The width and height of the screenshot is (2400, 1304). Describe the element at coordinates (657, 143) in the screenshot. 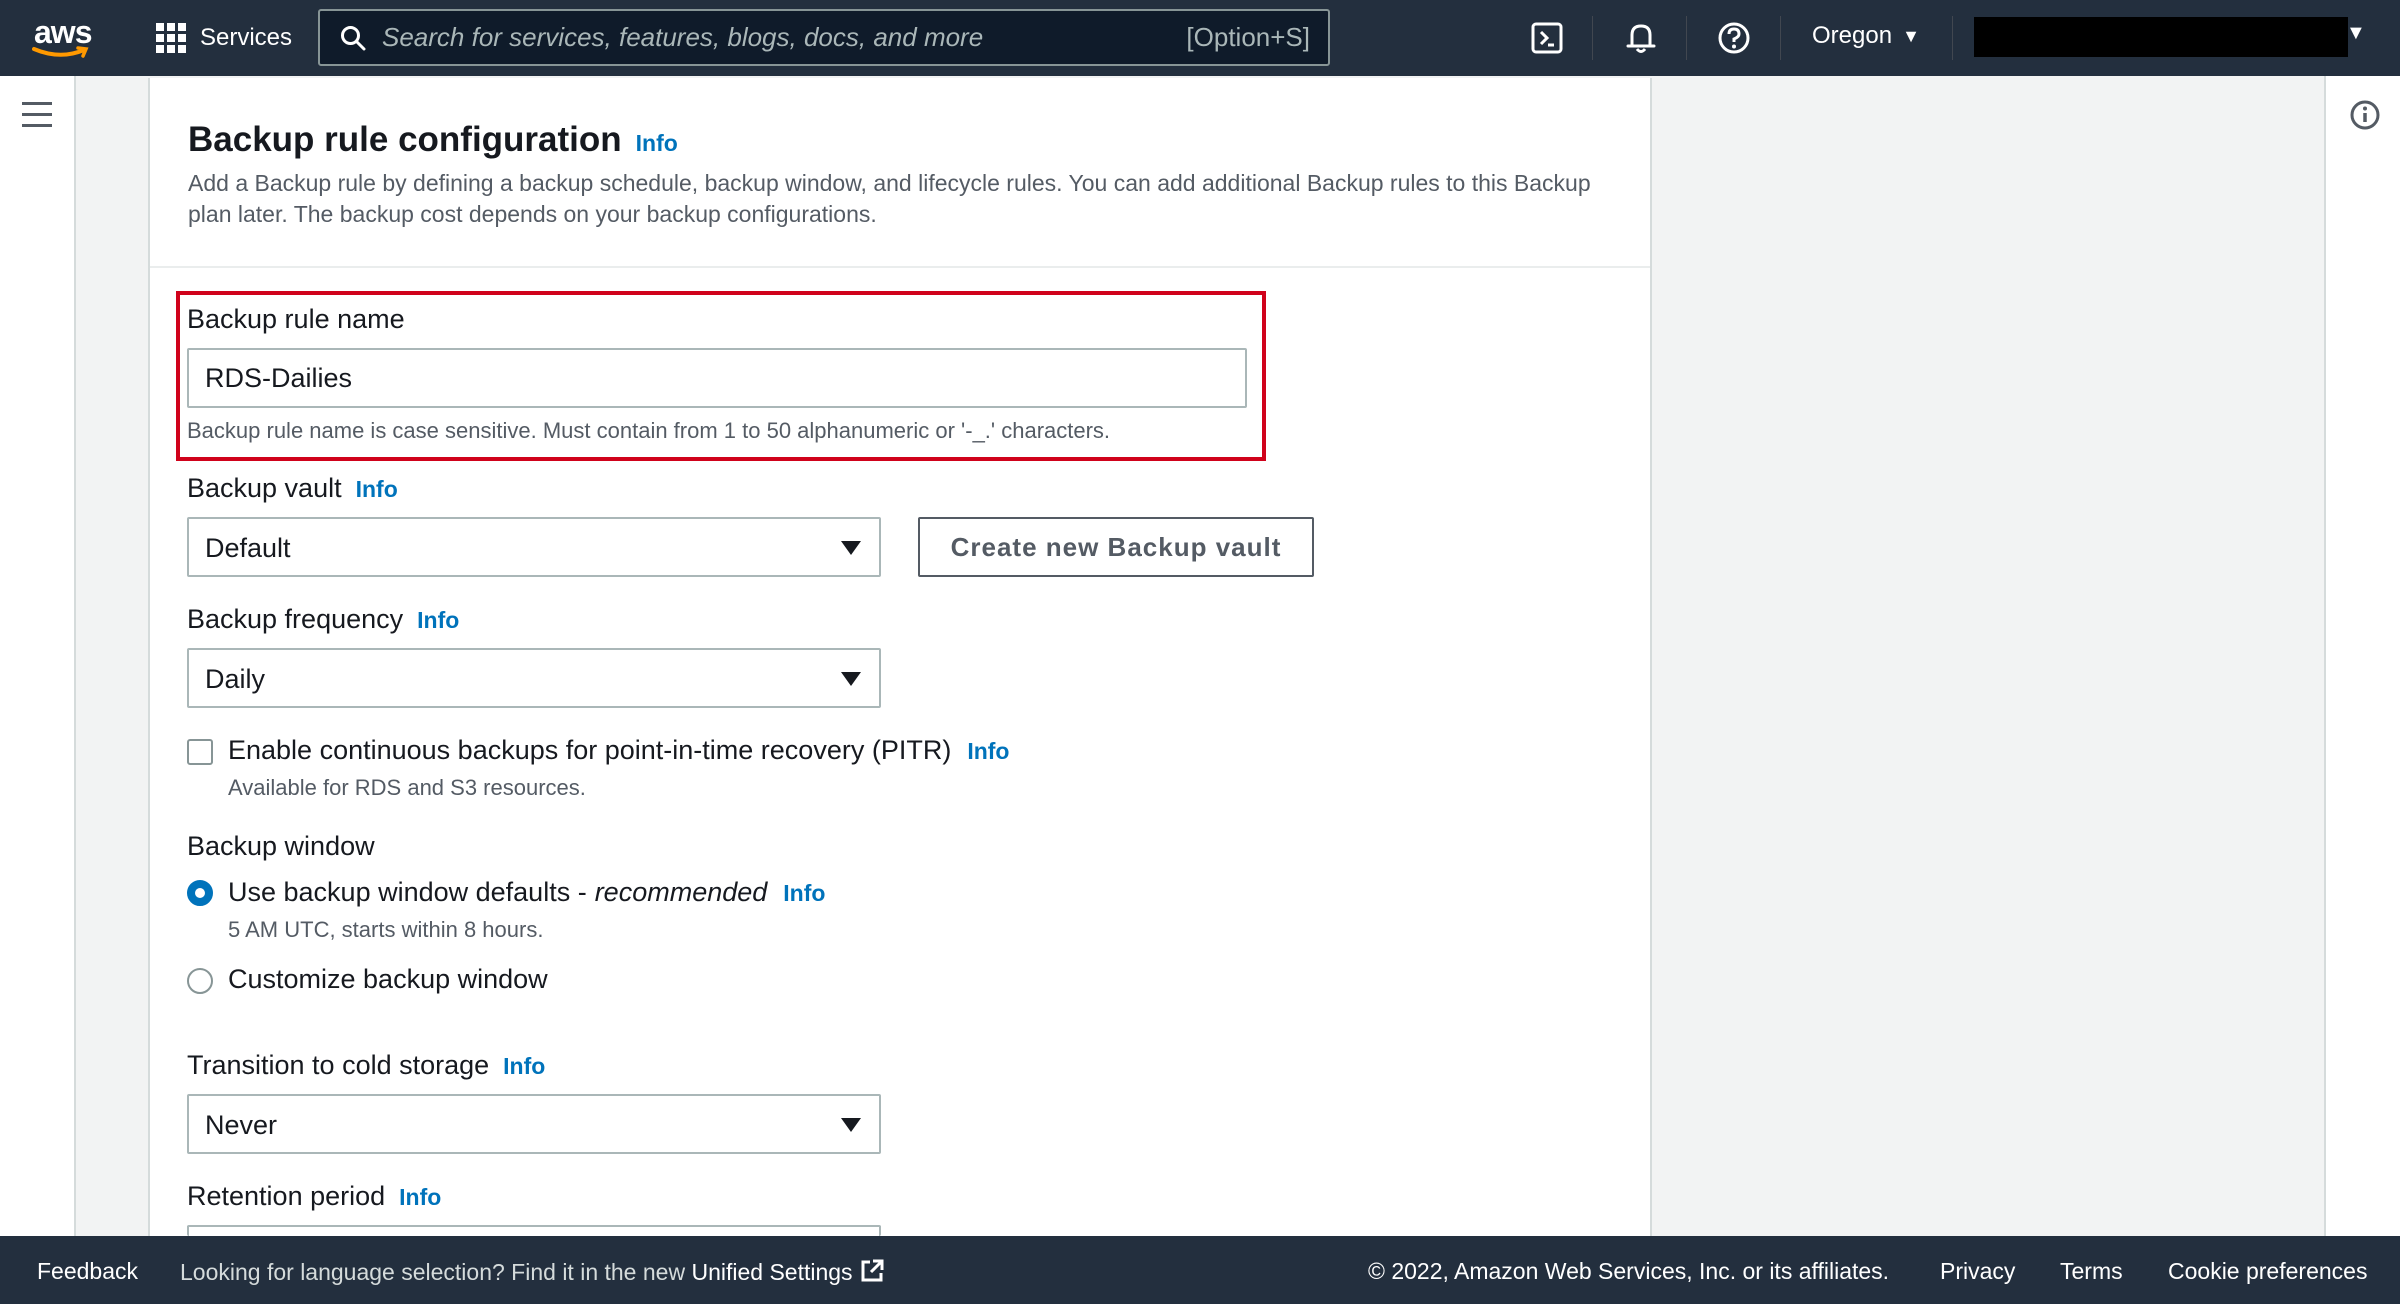

I see `title-info-link: Info` at that location.